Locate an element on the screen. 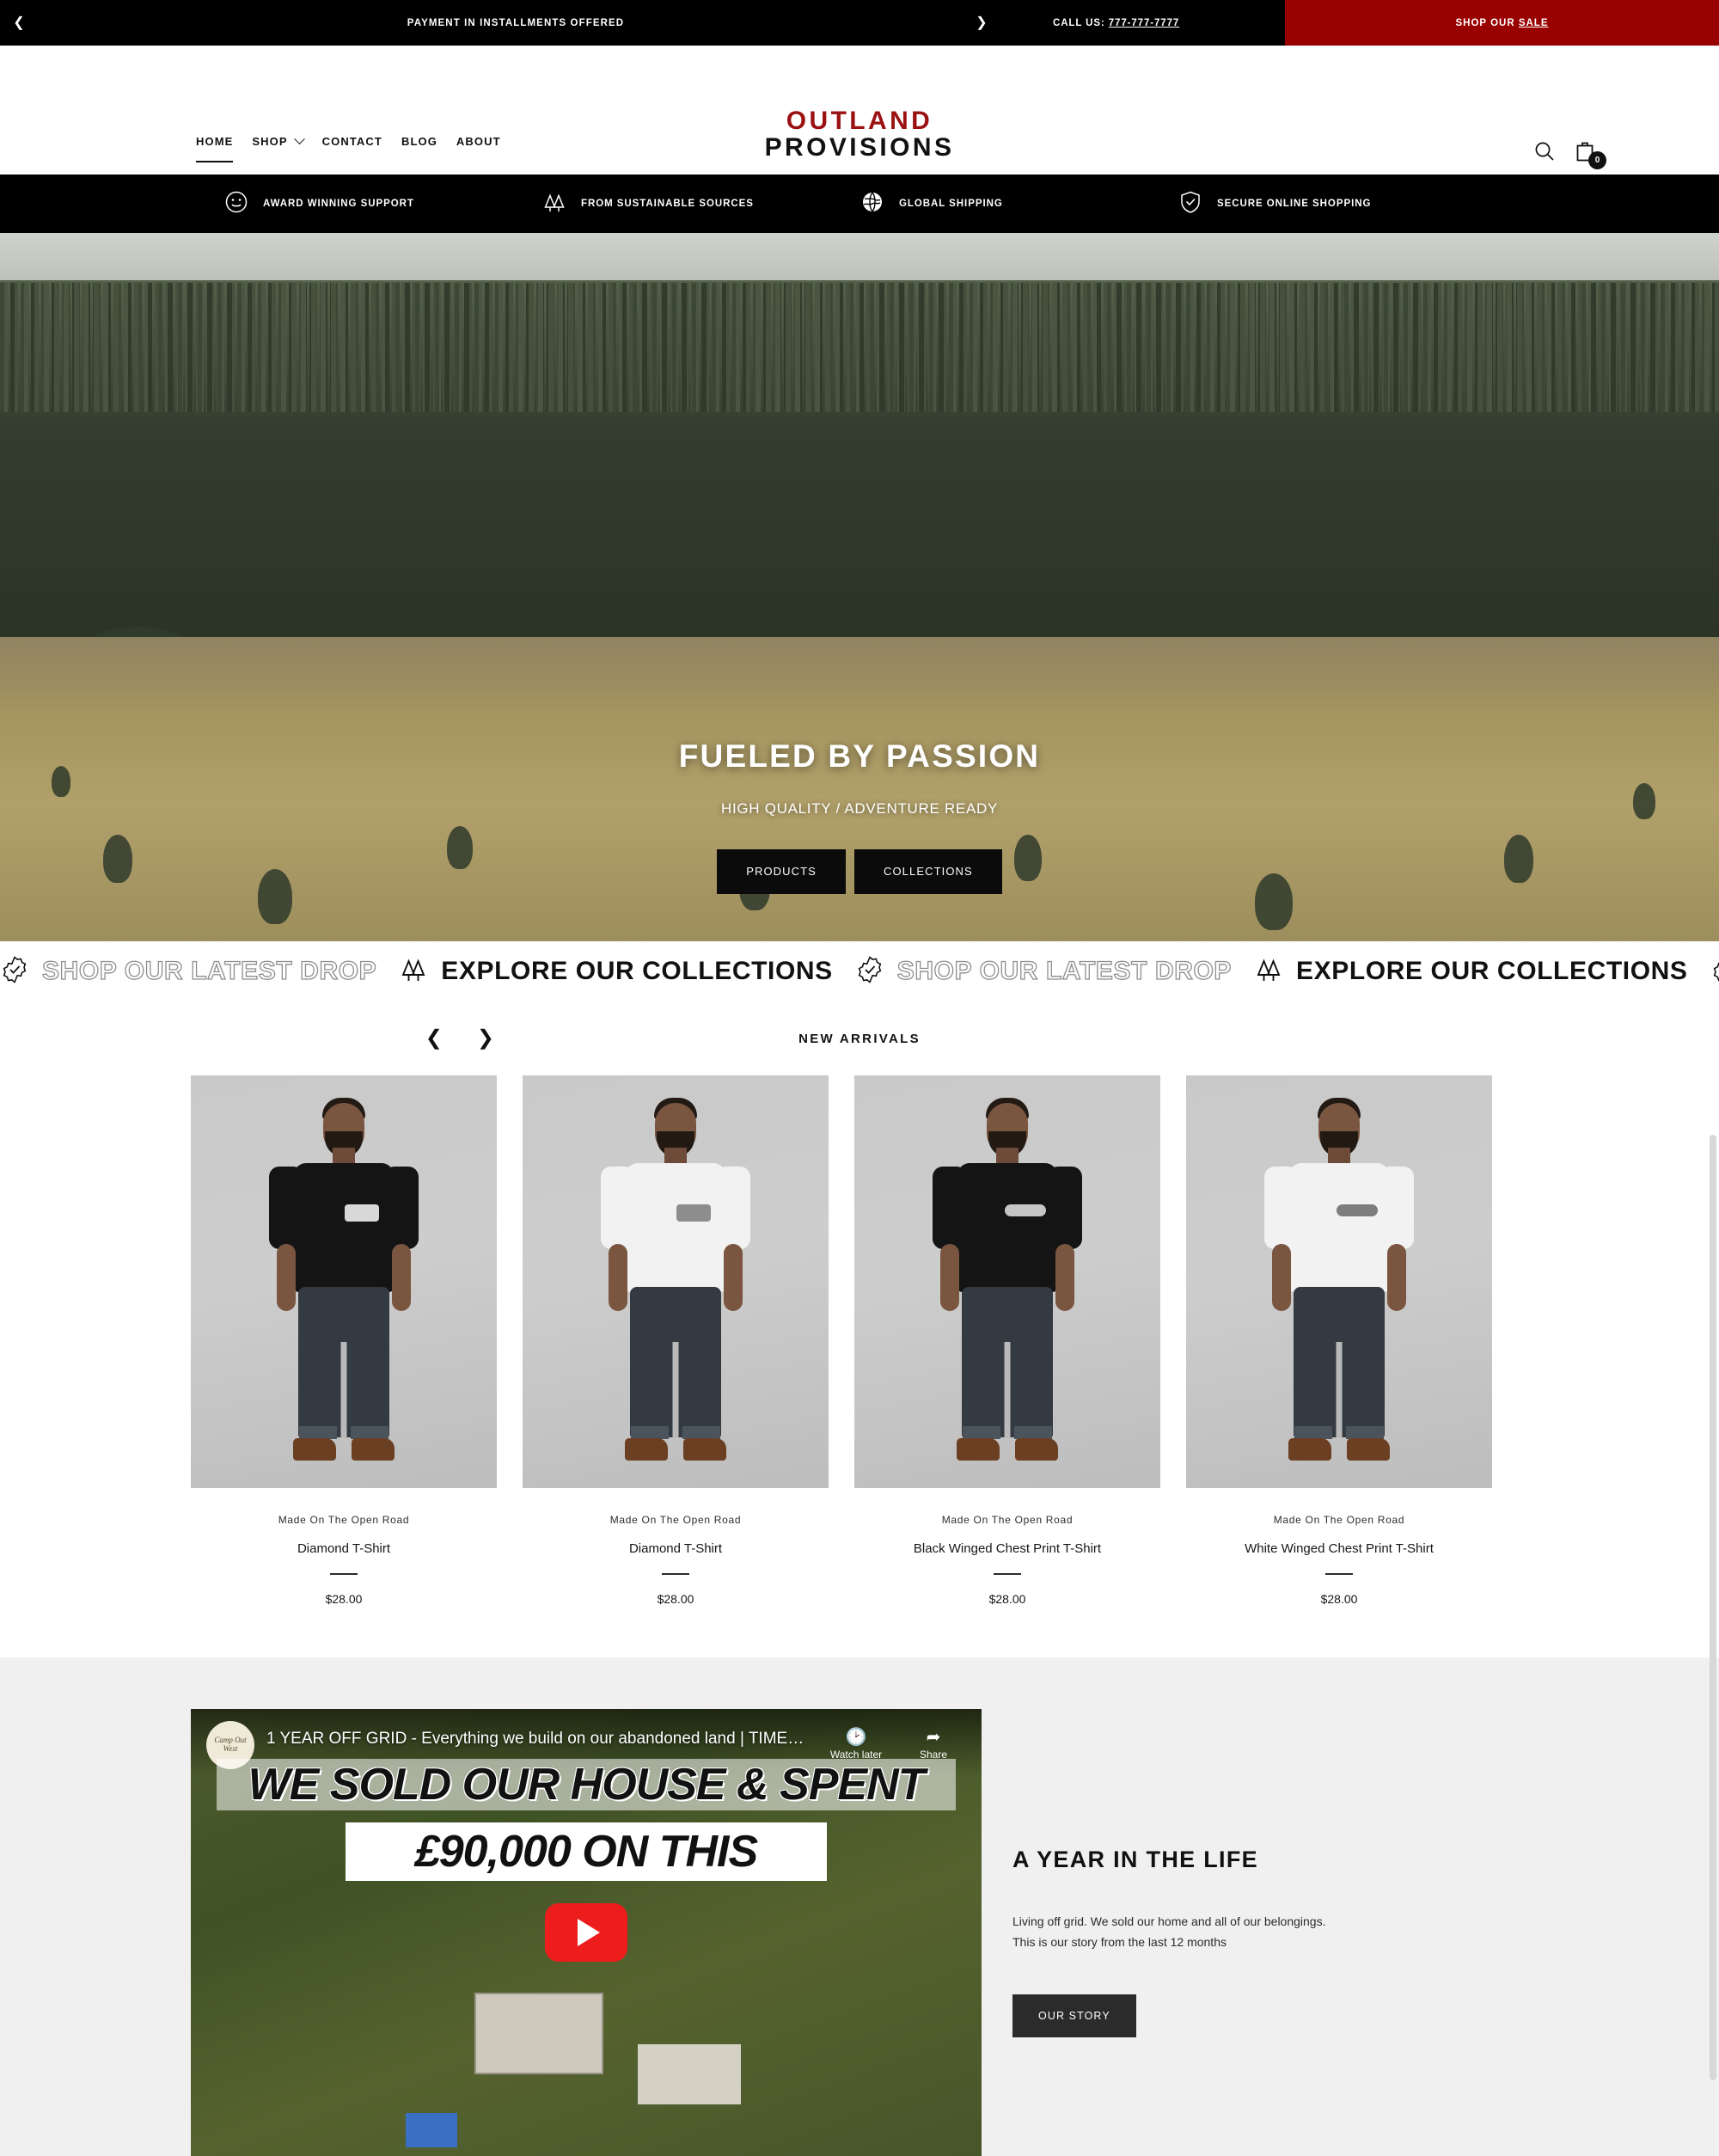 This screenshot has width=1719, height=2156. nav-item-home: HOME is located at coordinates (215, 148).